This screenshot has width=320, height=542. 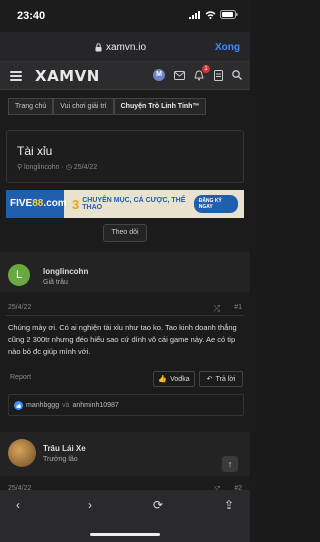 What do you see at coordinates (98, 47) in the screenshot?
I see `lock-icon` at bounding box center [98, 47].